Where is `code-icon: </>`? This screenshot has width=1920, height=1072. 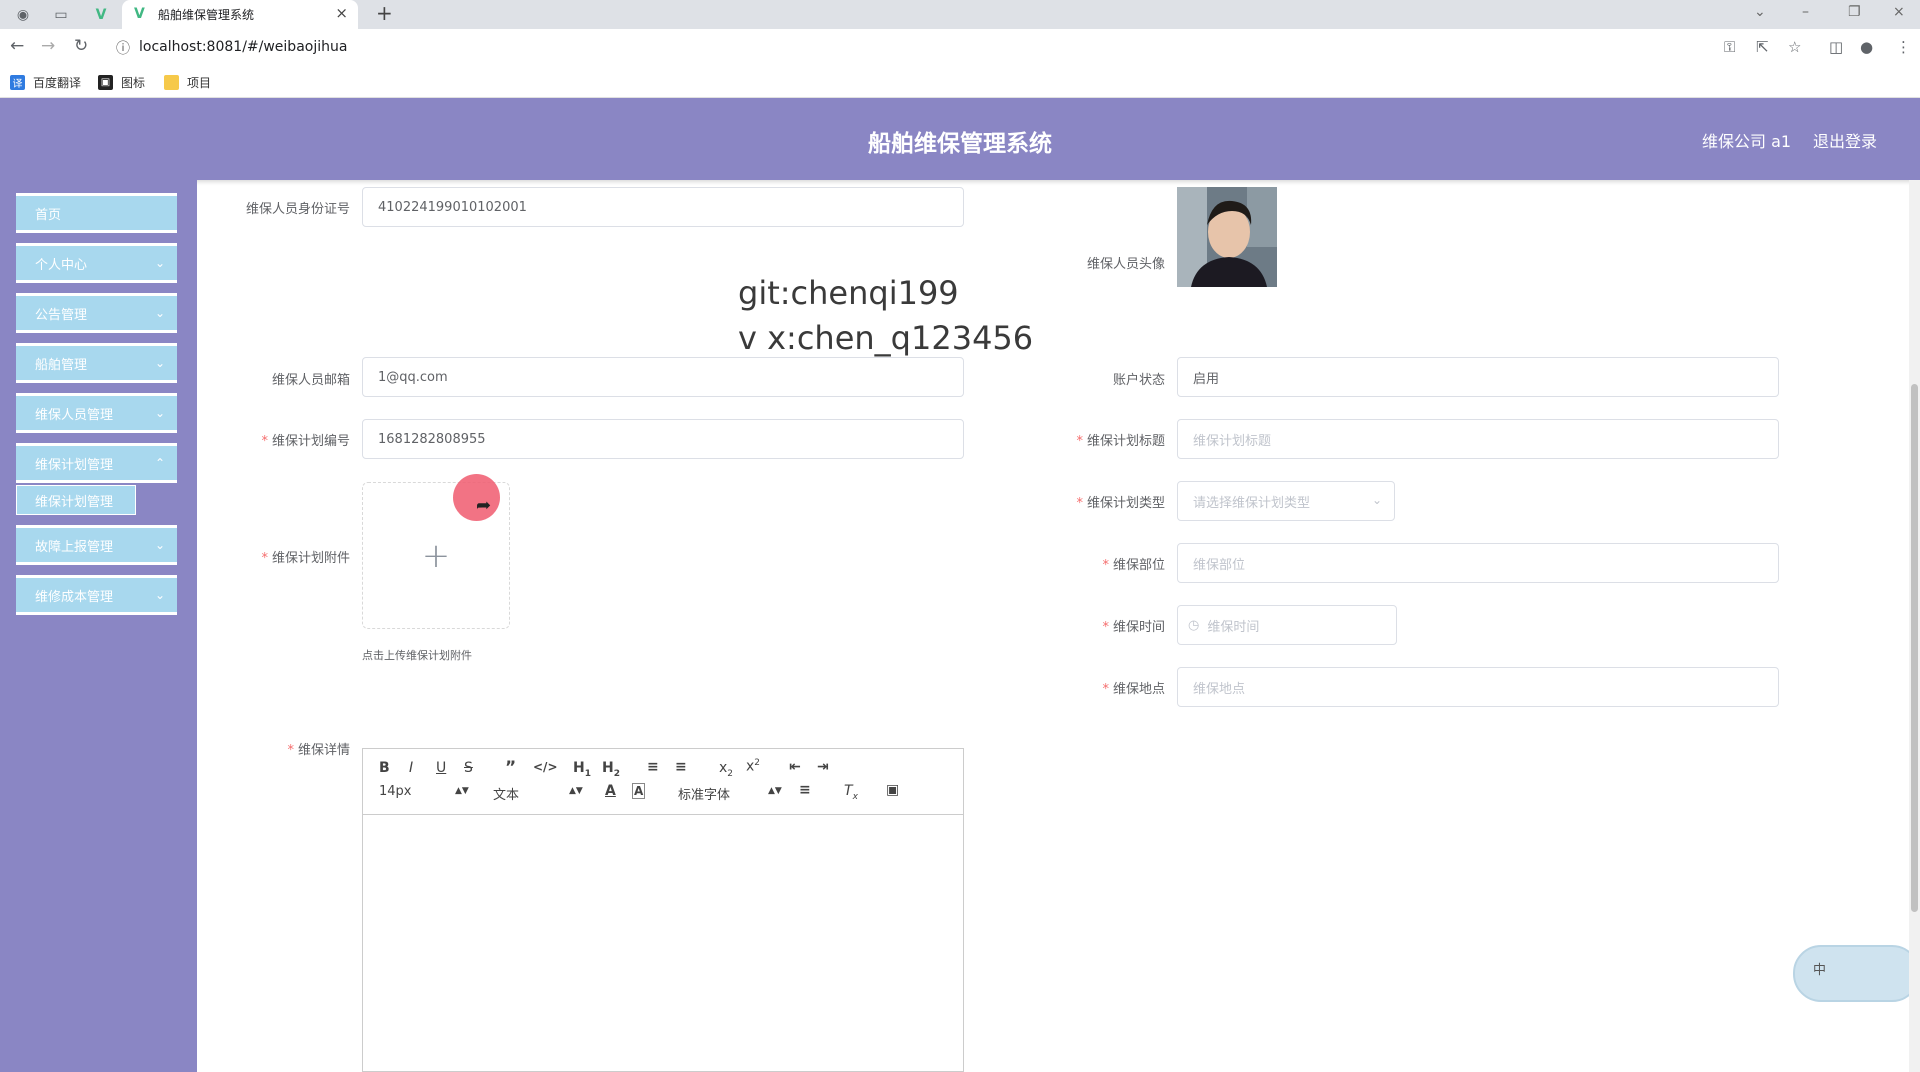 code-icon: </> is located at coordinates (545, 767).